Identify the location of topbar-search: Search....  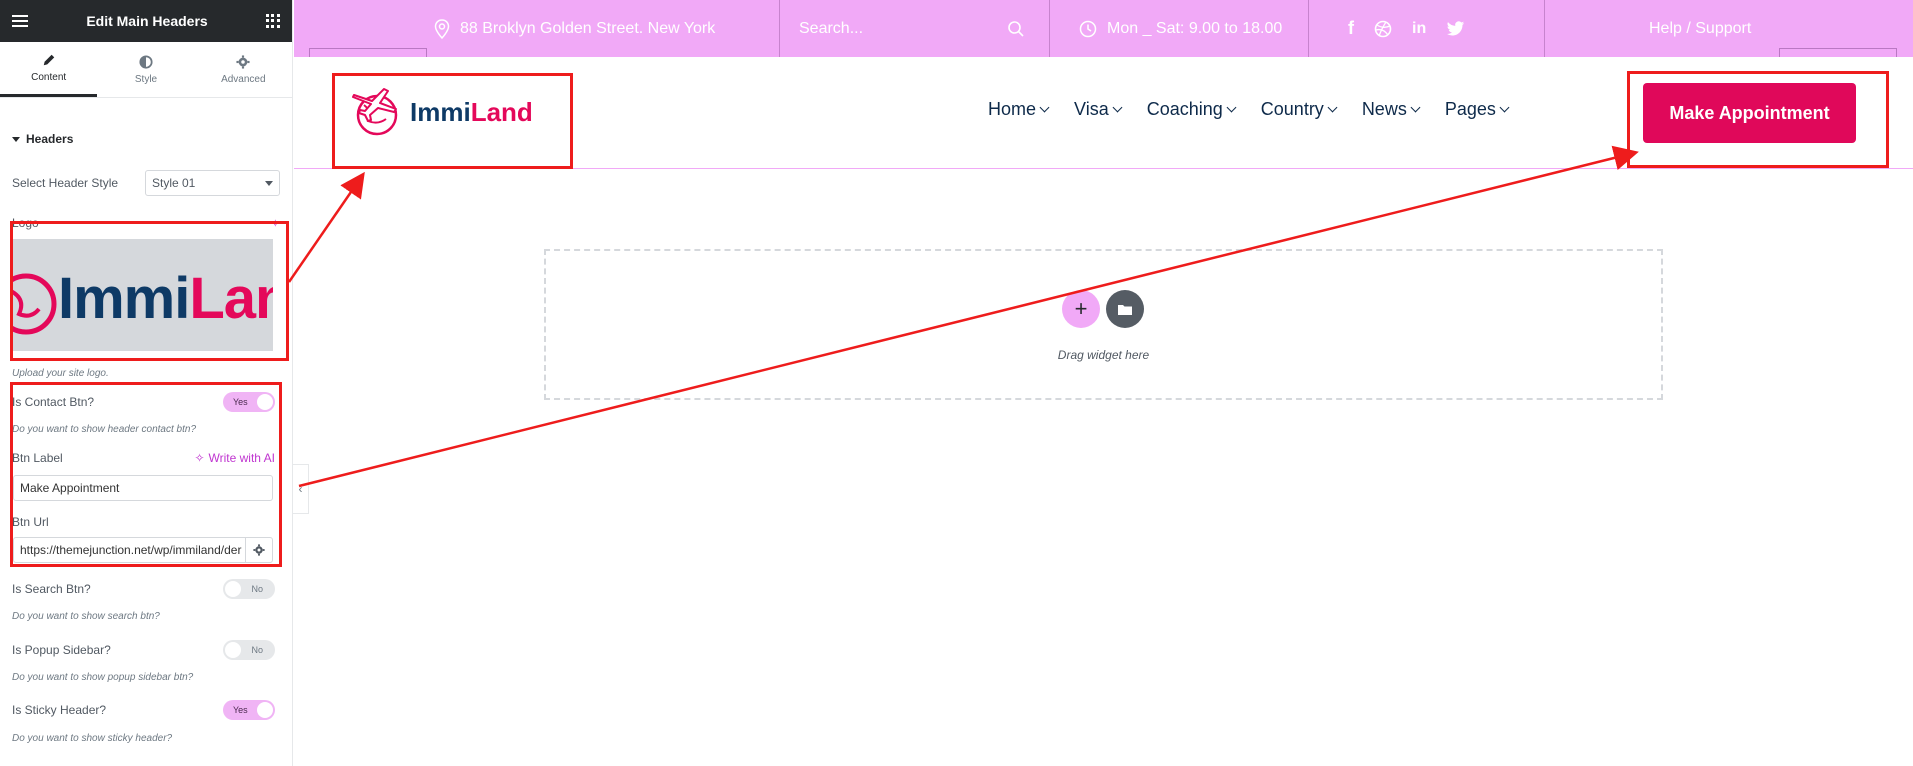
(912, 28).